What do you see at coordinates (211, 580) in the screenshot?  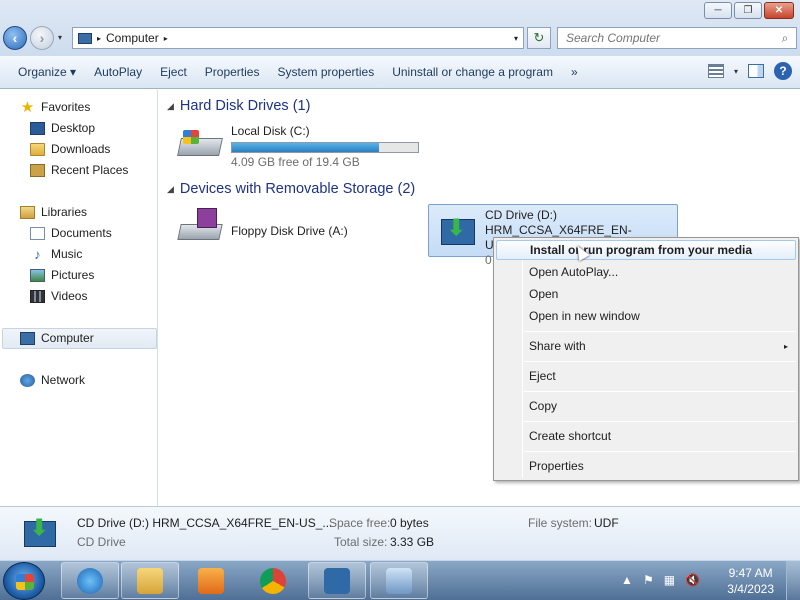 I see `taskbar-media-player` at bounding box center [211, 580].